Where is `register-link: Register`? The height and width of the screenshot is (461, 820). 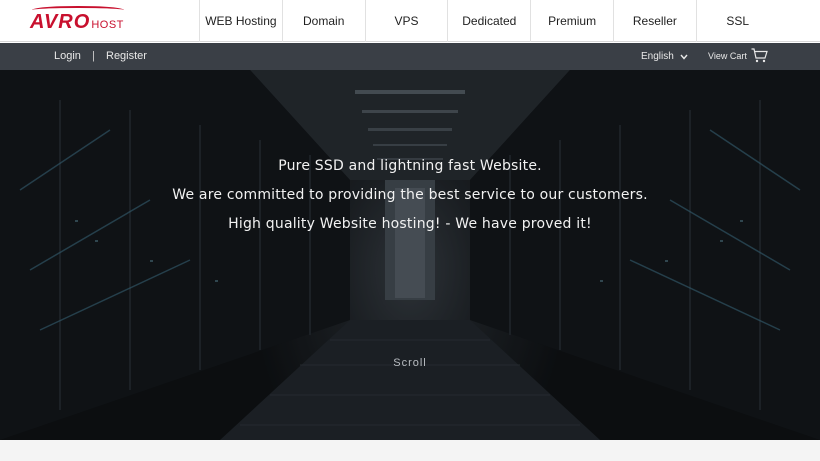
register-link: Register is located at coordinates (126, 56).